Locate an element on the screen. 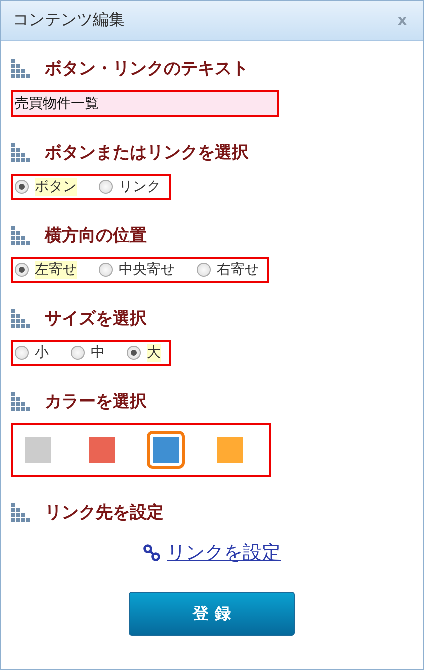 Image resolution: width=424 pixels, height=670 pixels. section-heading: ボタンまたはリンクを選択 is located at coordinates (147, 153).